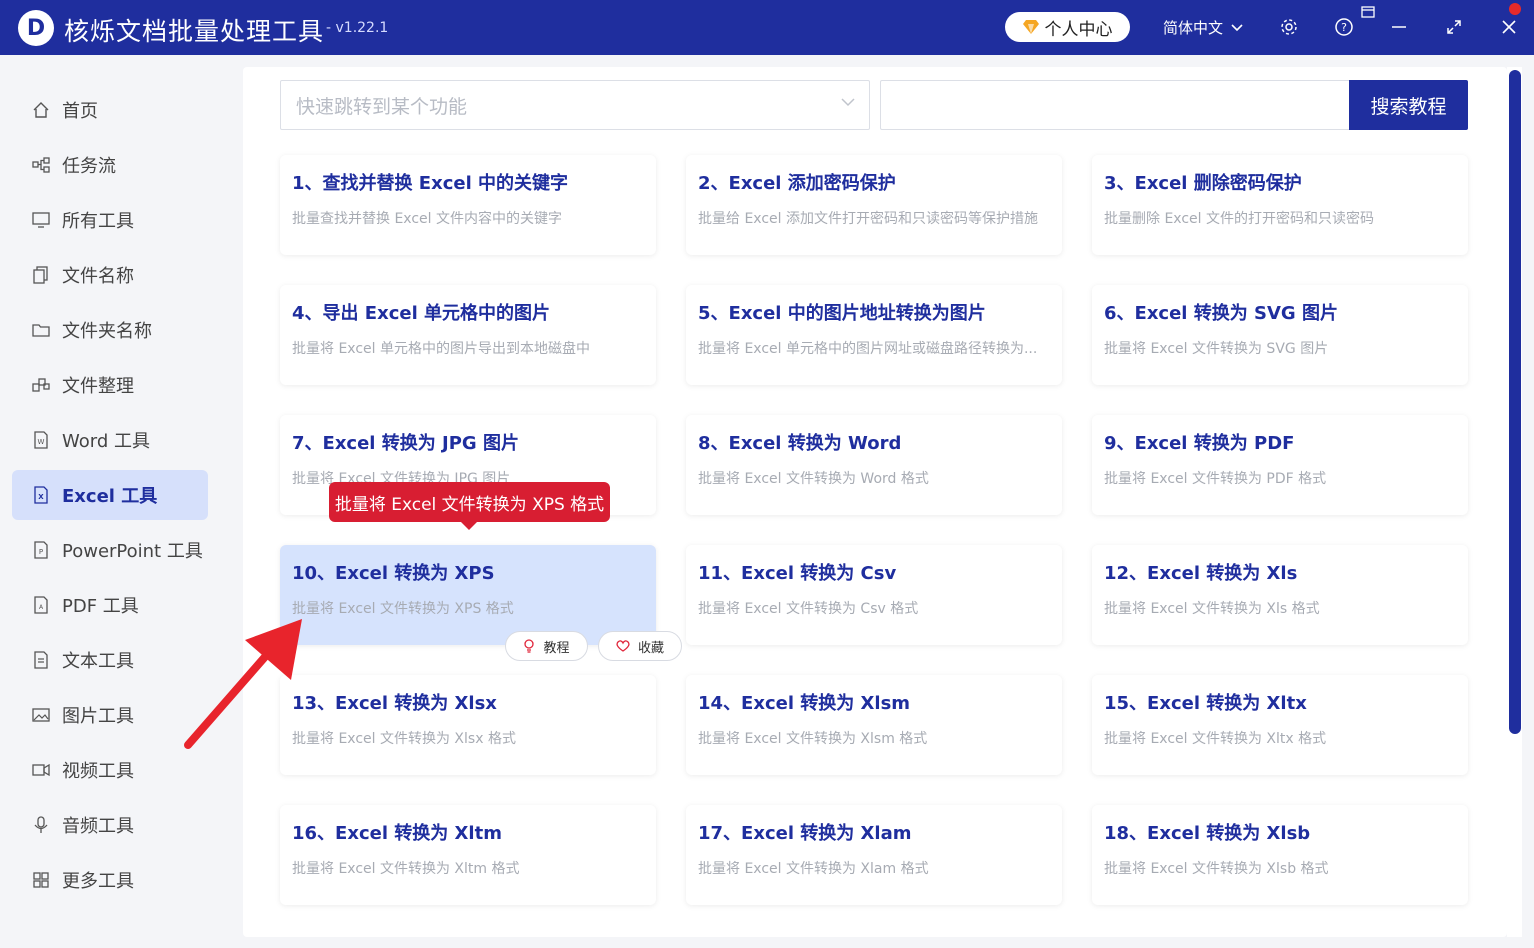  What do you see at coordinates (842, 313) in the screenshot?
I see `tool-card-title: 5、Excel 中的图片地址转换为图片` at bounding box center [842, 313].